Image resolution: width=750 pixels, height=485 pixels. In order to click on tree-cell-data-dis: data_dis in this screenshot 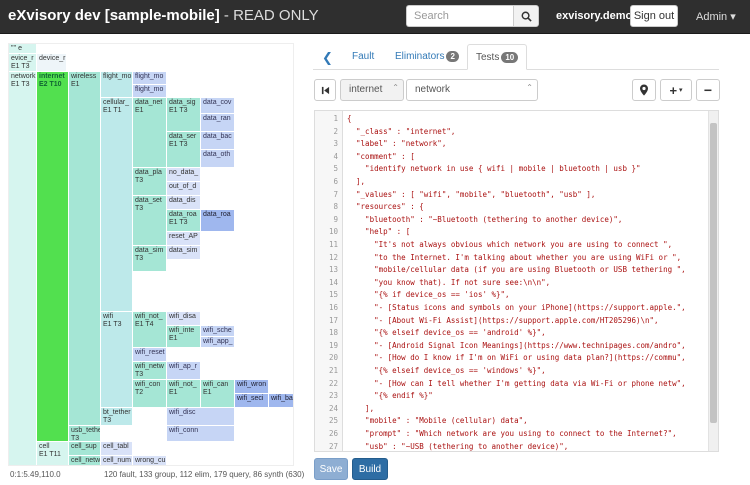, I will do `click(184, 203)`.